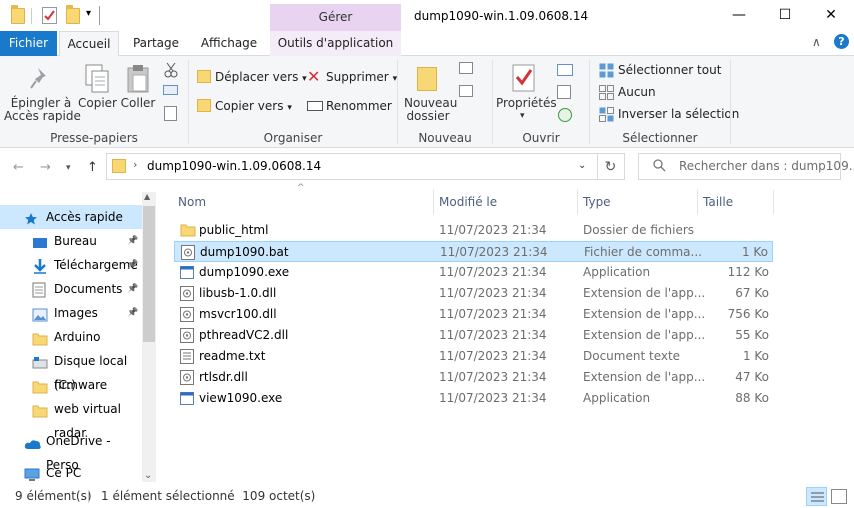 The width and height of the screenshot is (854, 508). What do you see at coordinates (785, 15) in the screenshot?
I see `maximize-button: ☐` at bounding box center [785, 15].